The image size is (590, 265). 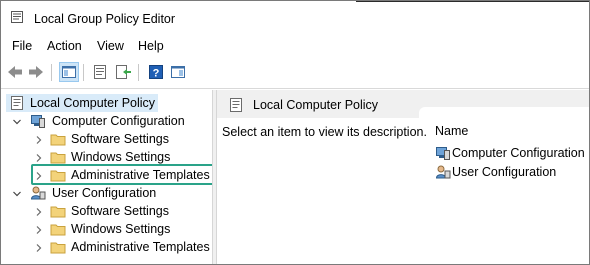 I want to click on tree-item-user-configuration: User Configuration, so click(x=102, y=193).